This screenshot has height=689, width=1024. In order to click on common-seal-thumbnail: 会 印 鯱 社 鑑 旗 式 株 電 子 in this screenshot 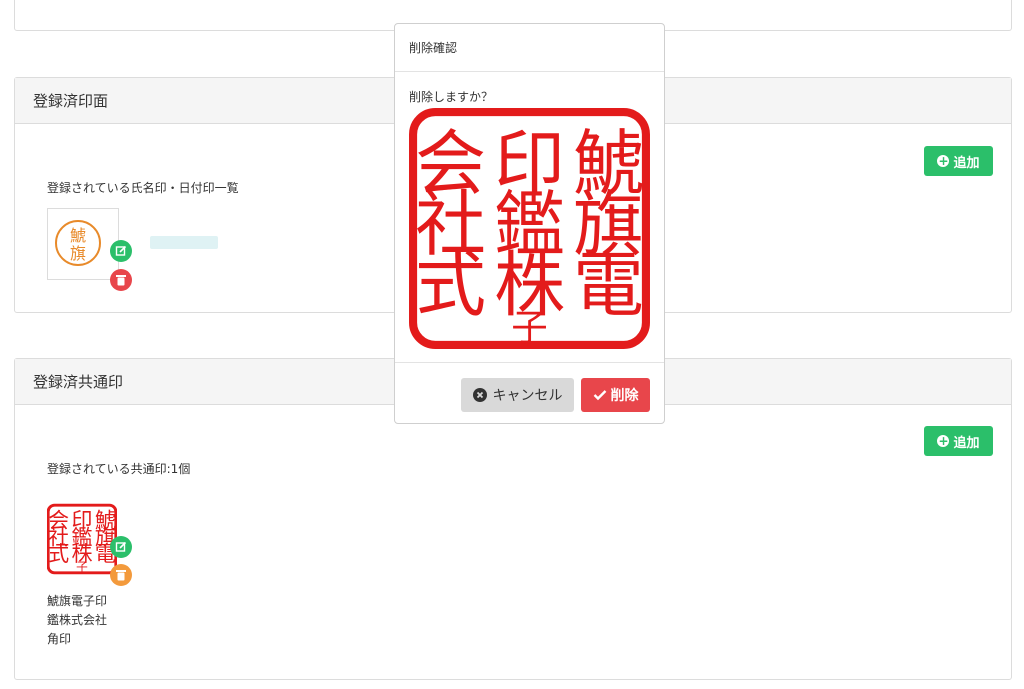, I will do `click(82, 539)`.